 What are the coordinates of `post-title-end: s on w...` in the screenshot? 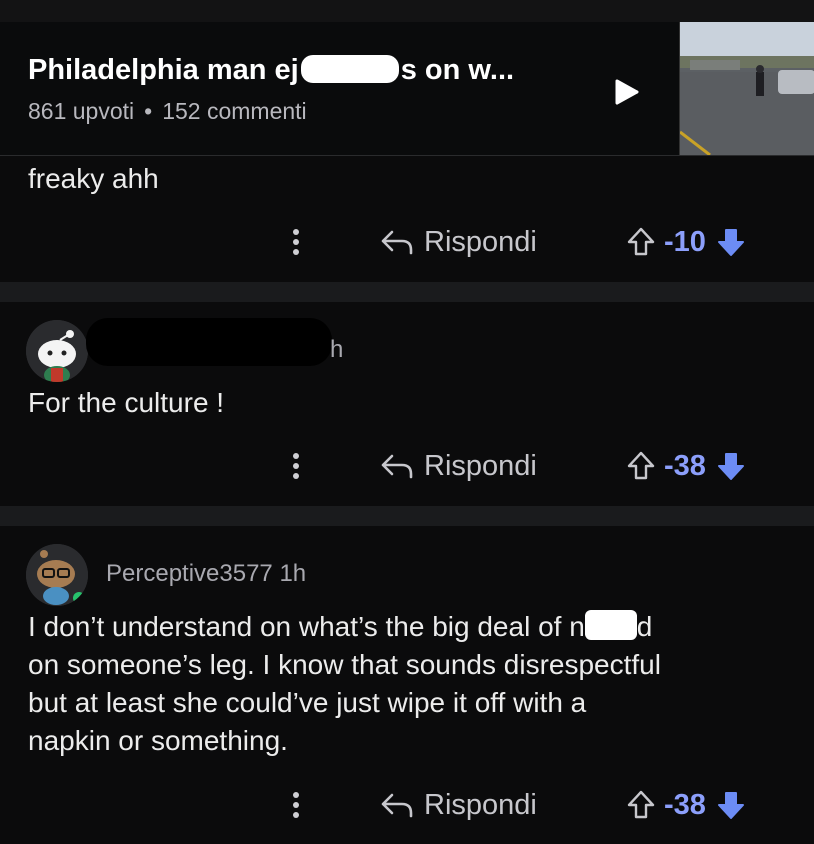 It's located at (457, 70).